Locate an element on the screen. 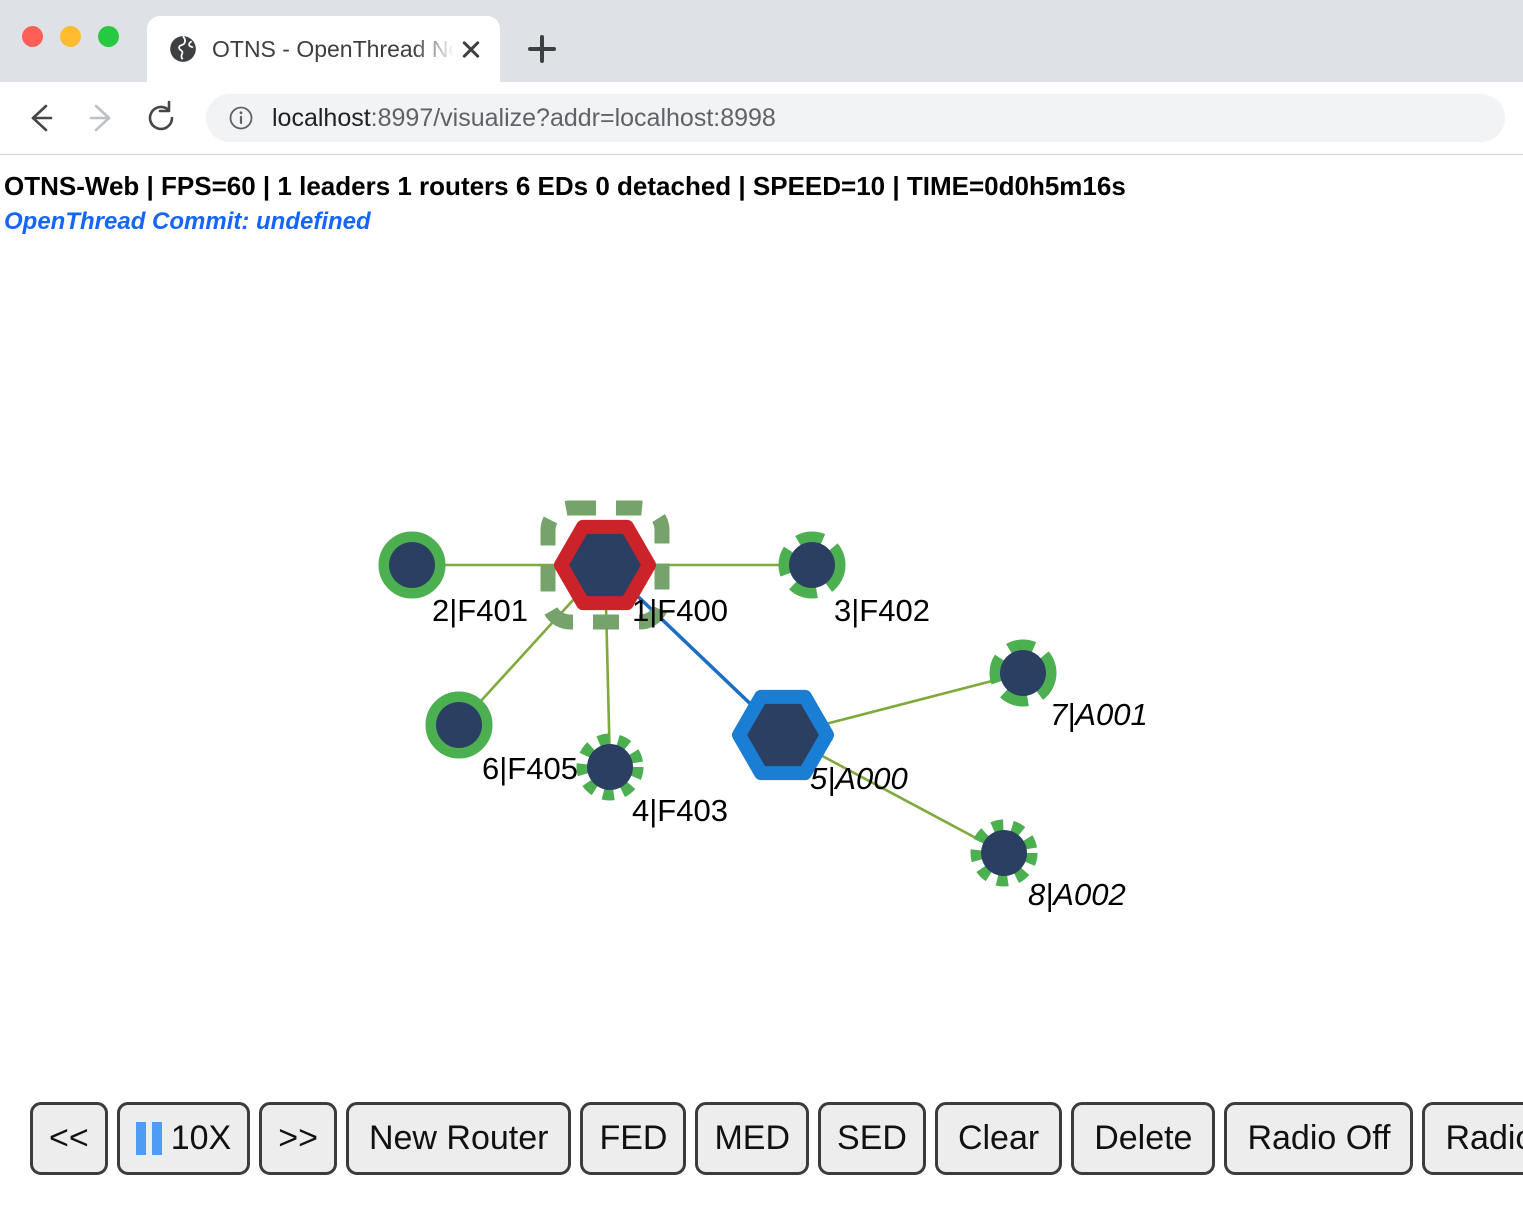 Image resolution: width=1523 pixels, height=1226 pixels. arrow-left-icon is located at coordinates (41, 118).